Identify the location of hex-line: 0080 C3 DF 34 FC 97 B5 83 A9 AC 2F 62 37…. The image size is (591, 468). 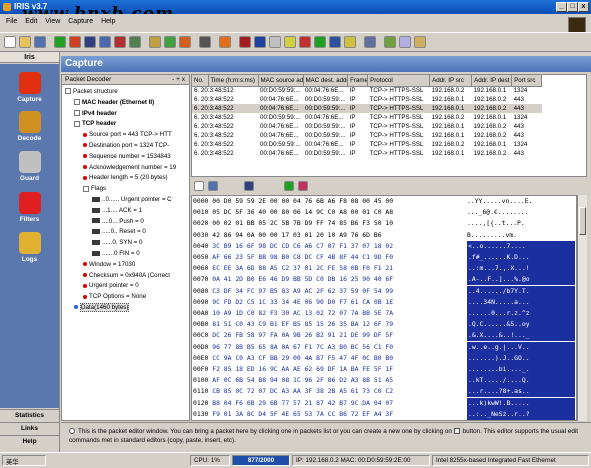
(293, 291).